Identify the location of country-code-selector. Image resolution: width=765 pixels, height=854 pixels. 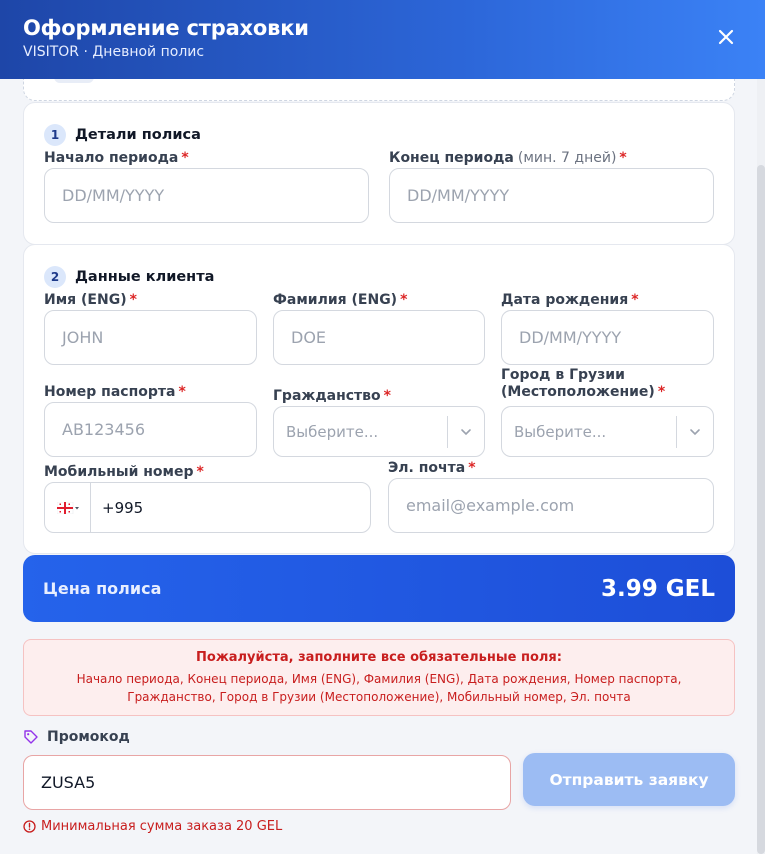
(68, 507).